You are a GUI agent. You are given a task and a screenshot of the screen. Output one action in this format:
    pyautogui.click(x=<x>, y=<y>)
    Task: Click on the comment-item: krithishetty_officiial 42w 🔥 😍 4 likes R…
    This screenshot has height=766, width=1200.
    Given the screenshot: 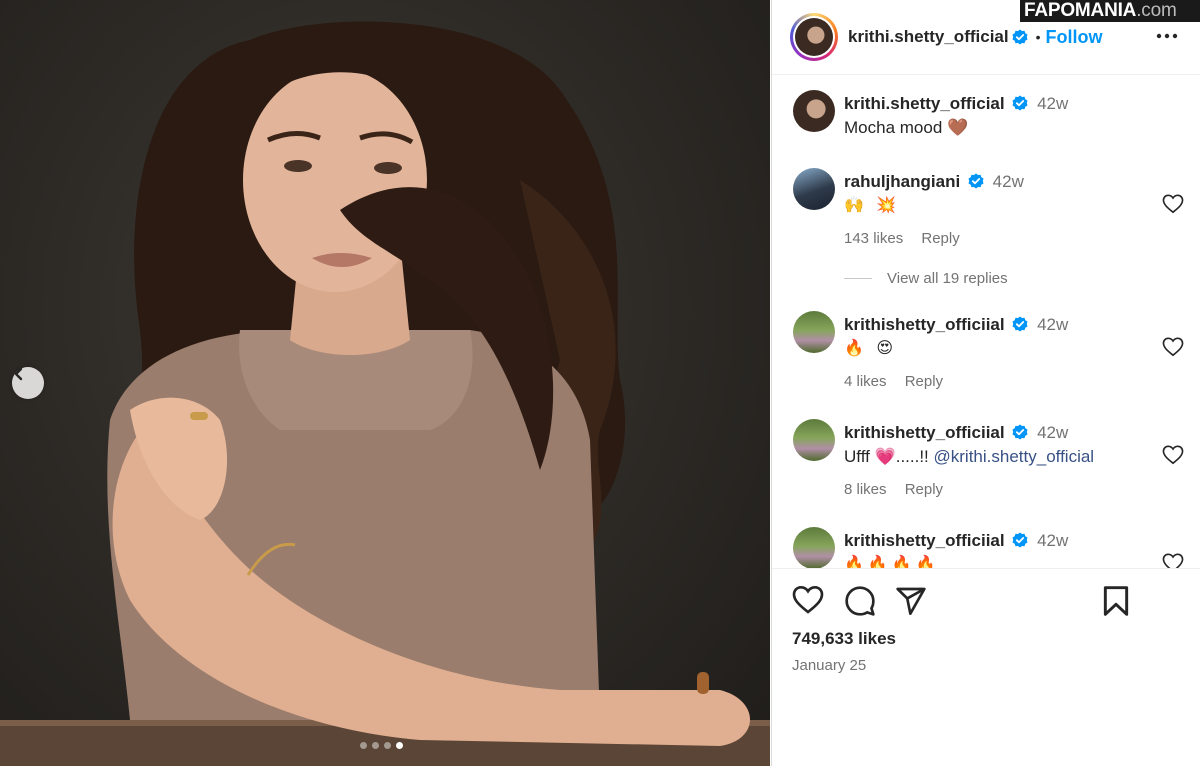 What is the action you would take?
    pyautogui.click(x=988, y=356)
    